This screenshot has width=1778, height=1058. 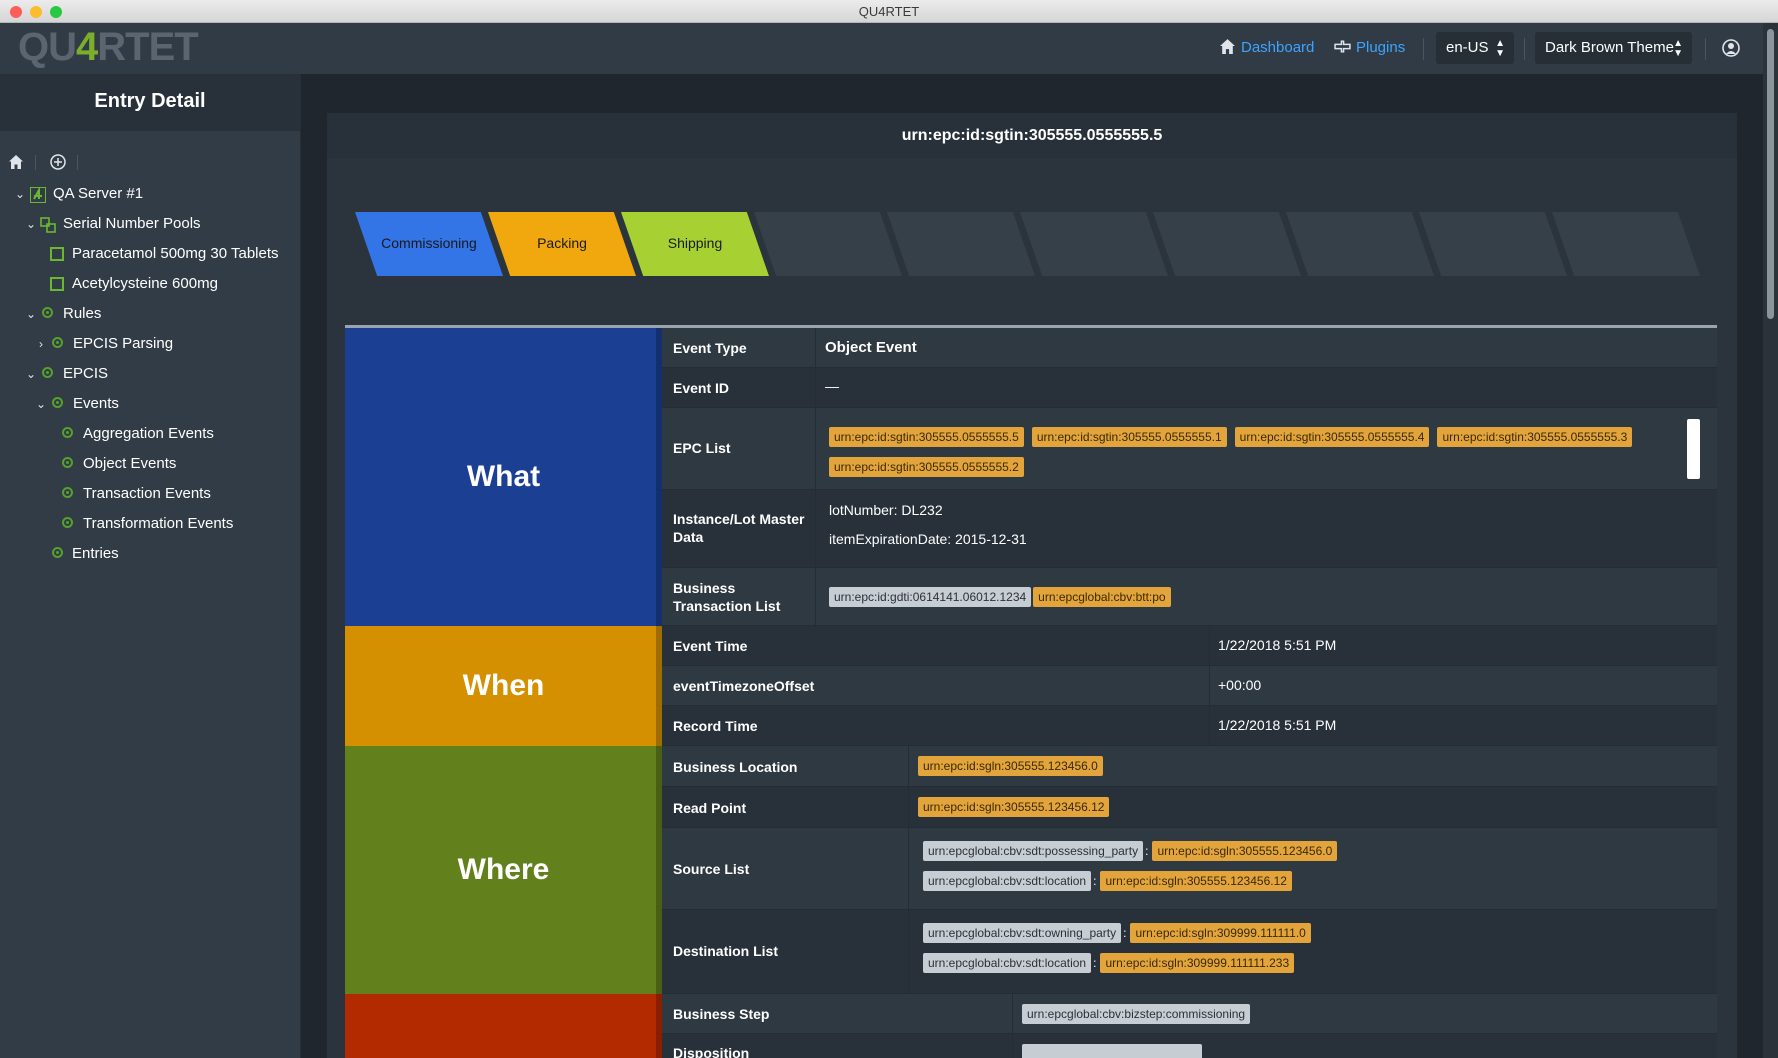 What do you see at coordinates (130, 463) in the screenshot?
I see `tree-label: Object Events` at bounding box center [130, 463].